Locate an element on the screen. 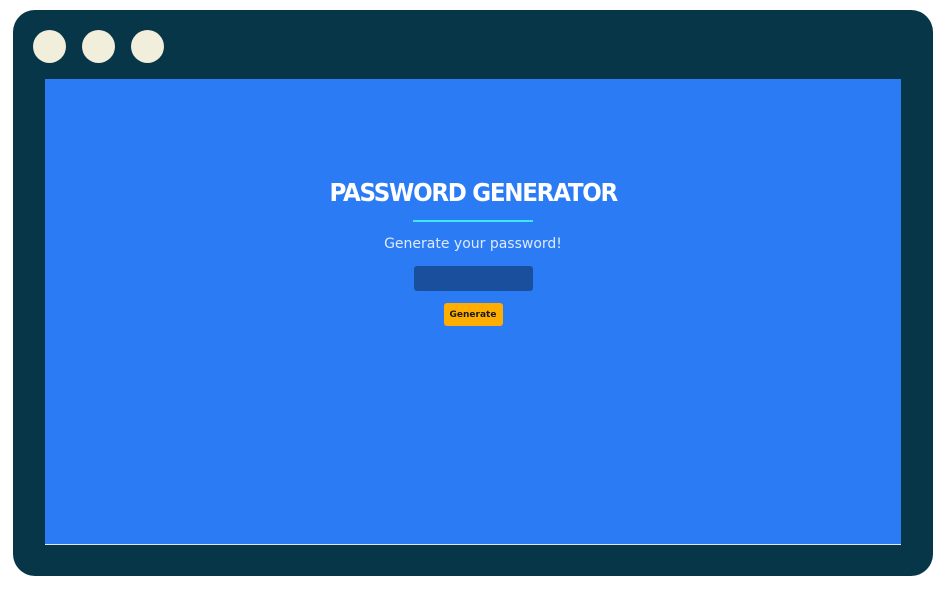  password-output-field is located at coordinates (473, 278).